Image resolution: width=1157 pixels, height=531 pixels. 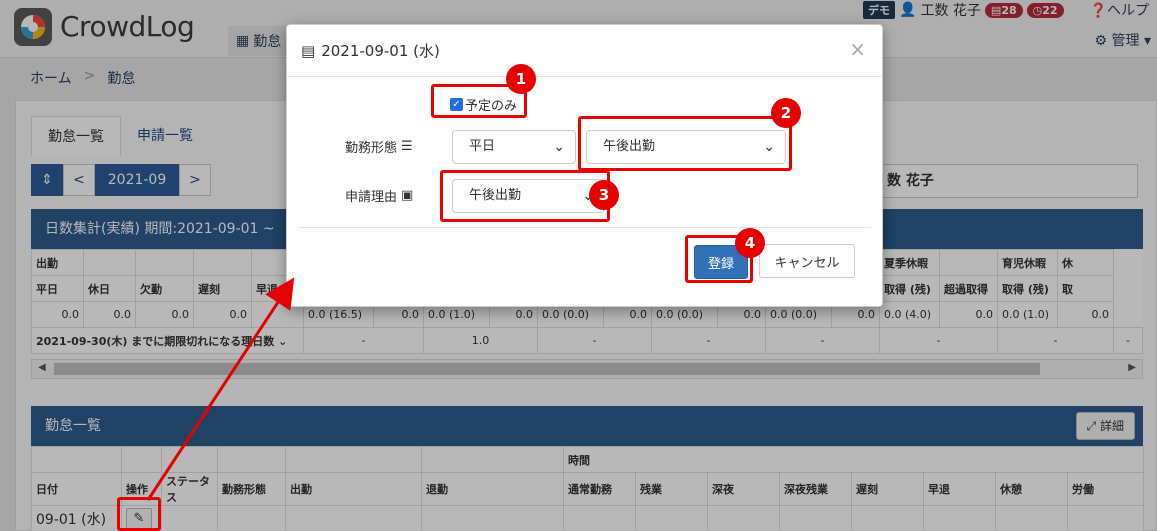 I want to click on callout-arrow, so click(x=220, y=389).